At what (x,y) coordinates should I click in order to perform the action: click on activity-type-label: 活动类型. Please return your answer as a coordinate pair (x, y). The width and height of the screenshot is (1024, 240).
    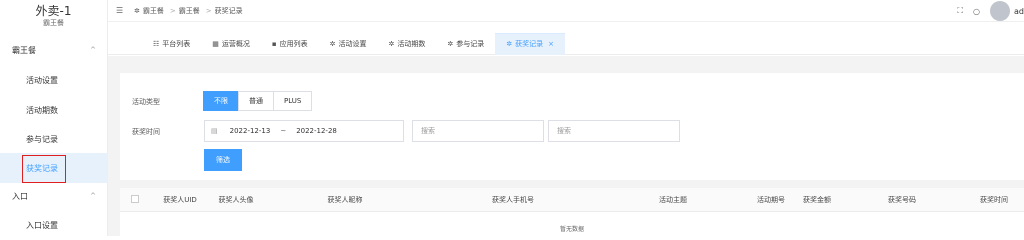
    Looking at the image, I should click on (146, 102).